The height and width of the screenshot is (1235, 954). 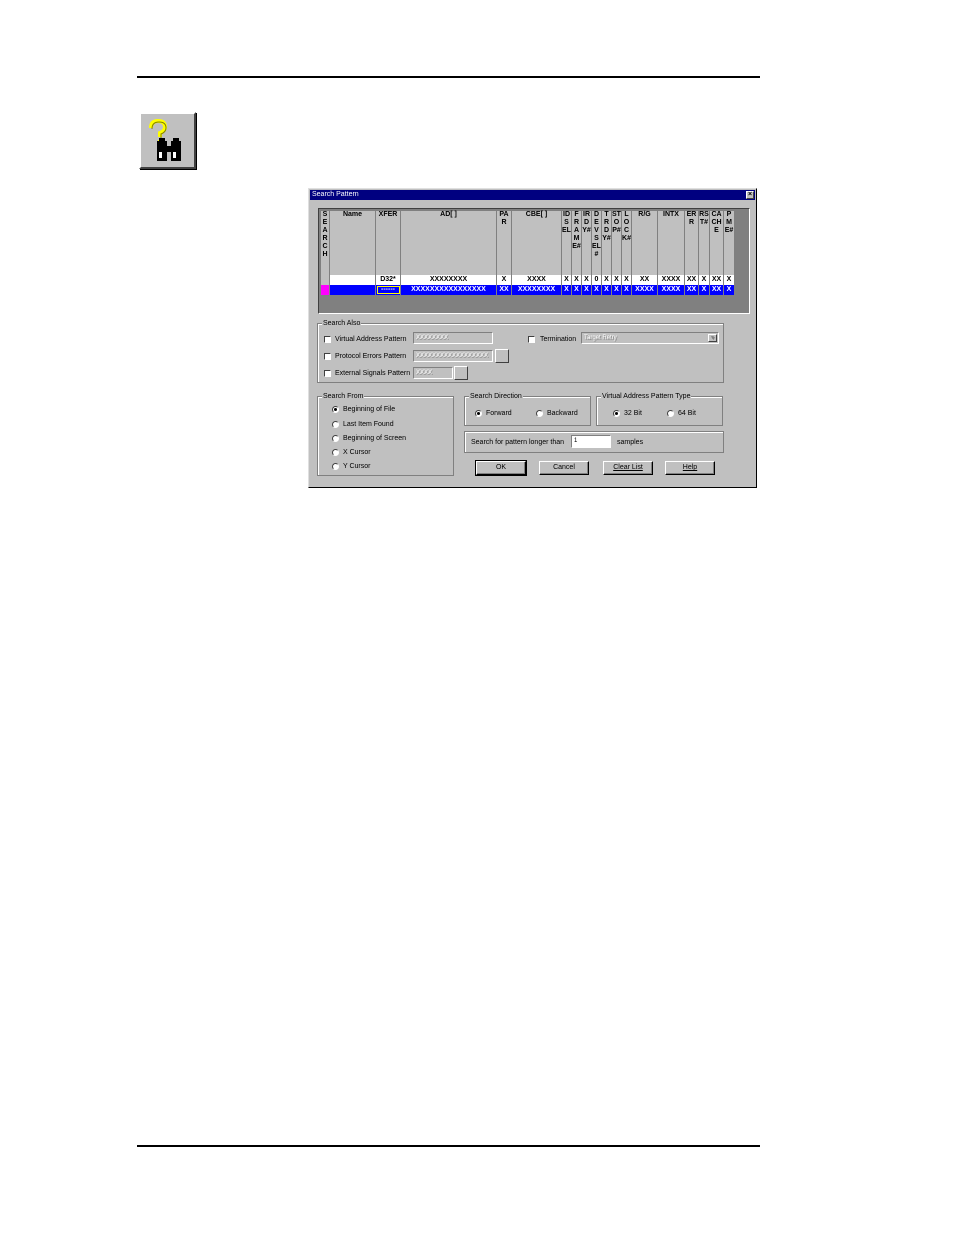 I want to click on protocol-errors-checkbox, so click(x=327, y=356).